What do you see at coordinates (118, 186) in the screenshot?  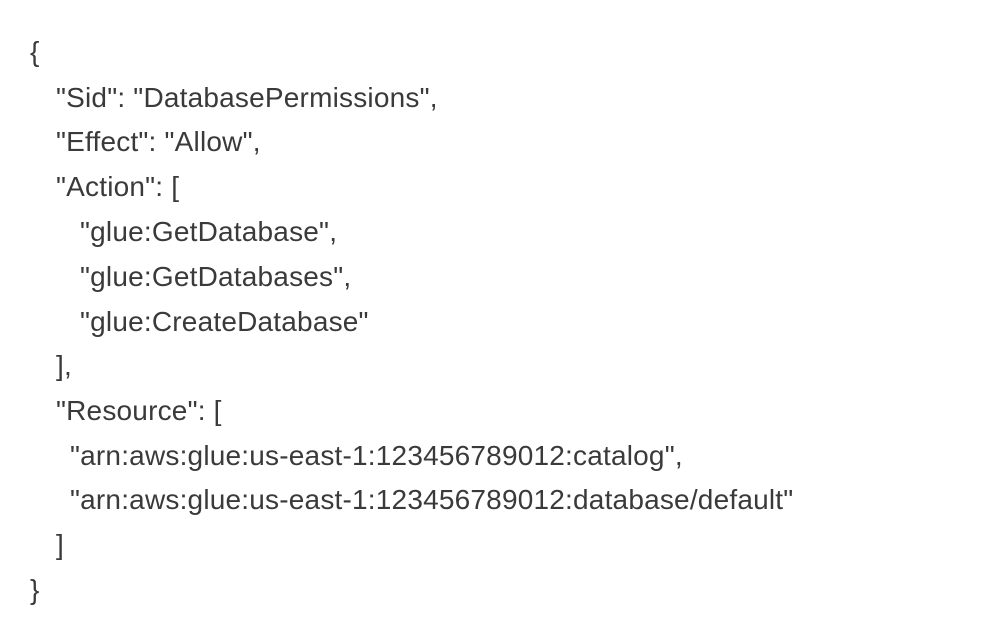 I see `action-open-line: "Action": [` at bounding box center [118, 186].